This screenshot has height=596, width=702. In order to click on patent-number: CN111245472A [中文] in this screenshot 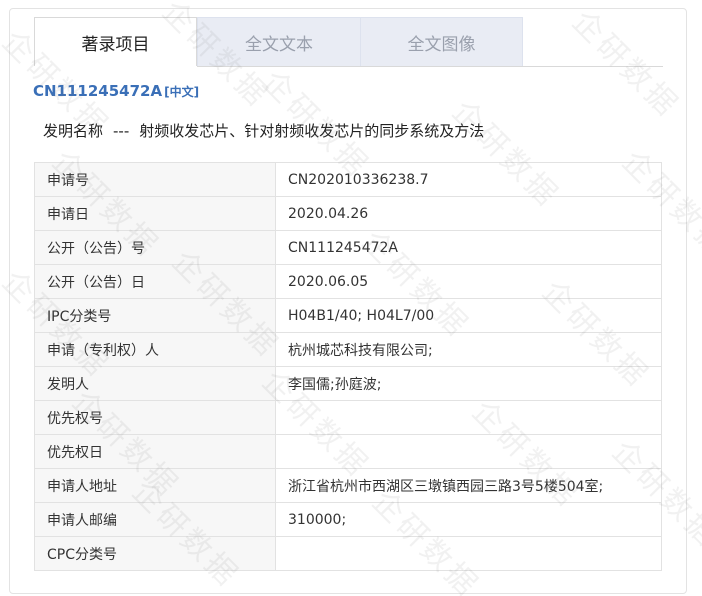, I will do `click(116, 91)`.